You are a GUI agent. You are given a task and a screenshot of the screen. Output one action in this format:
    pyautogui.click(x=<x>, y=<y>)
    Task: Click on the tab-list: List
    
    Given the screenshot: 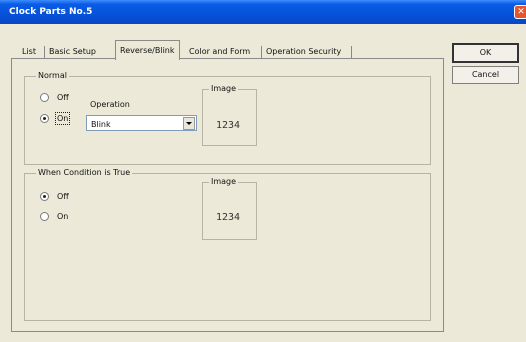 What is the action you would take?
    pyautogui.click(x=29, y=51)
    